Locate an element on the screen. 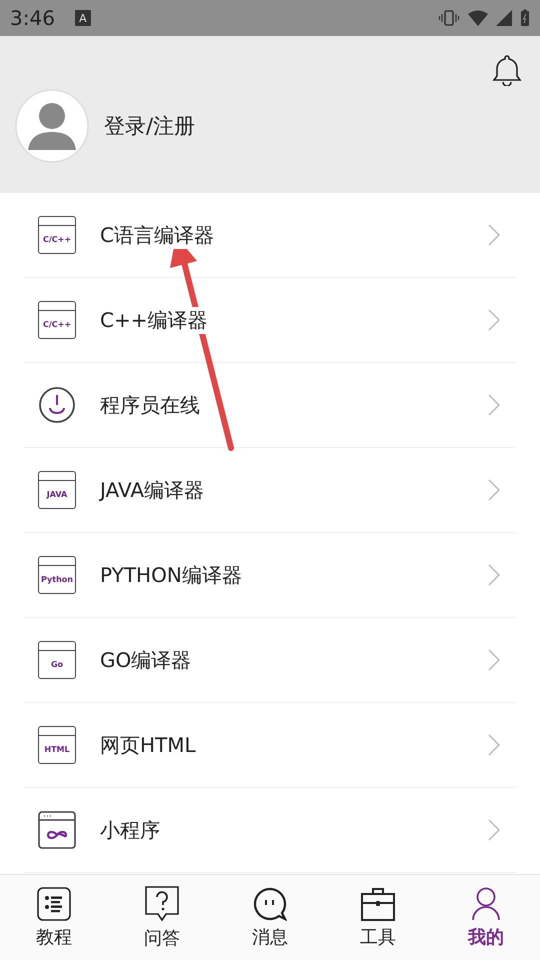 Image resolution: width=540 pixels, height=960 pixels. question-icon is located at coordinates (162, 904).